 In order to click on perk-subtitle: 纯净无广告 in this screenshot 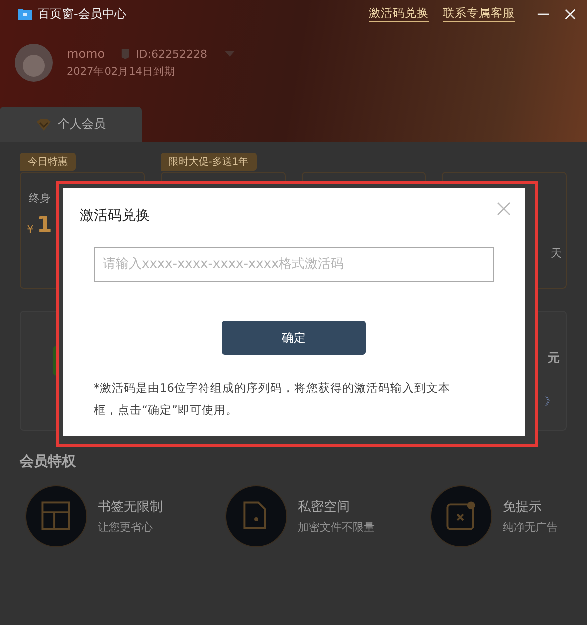, I will do `click(530, 527)`.